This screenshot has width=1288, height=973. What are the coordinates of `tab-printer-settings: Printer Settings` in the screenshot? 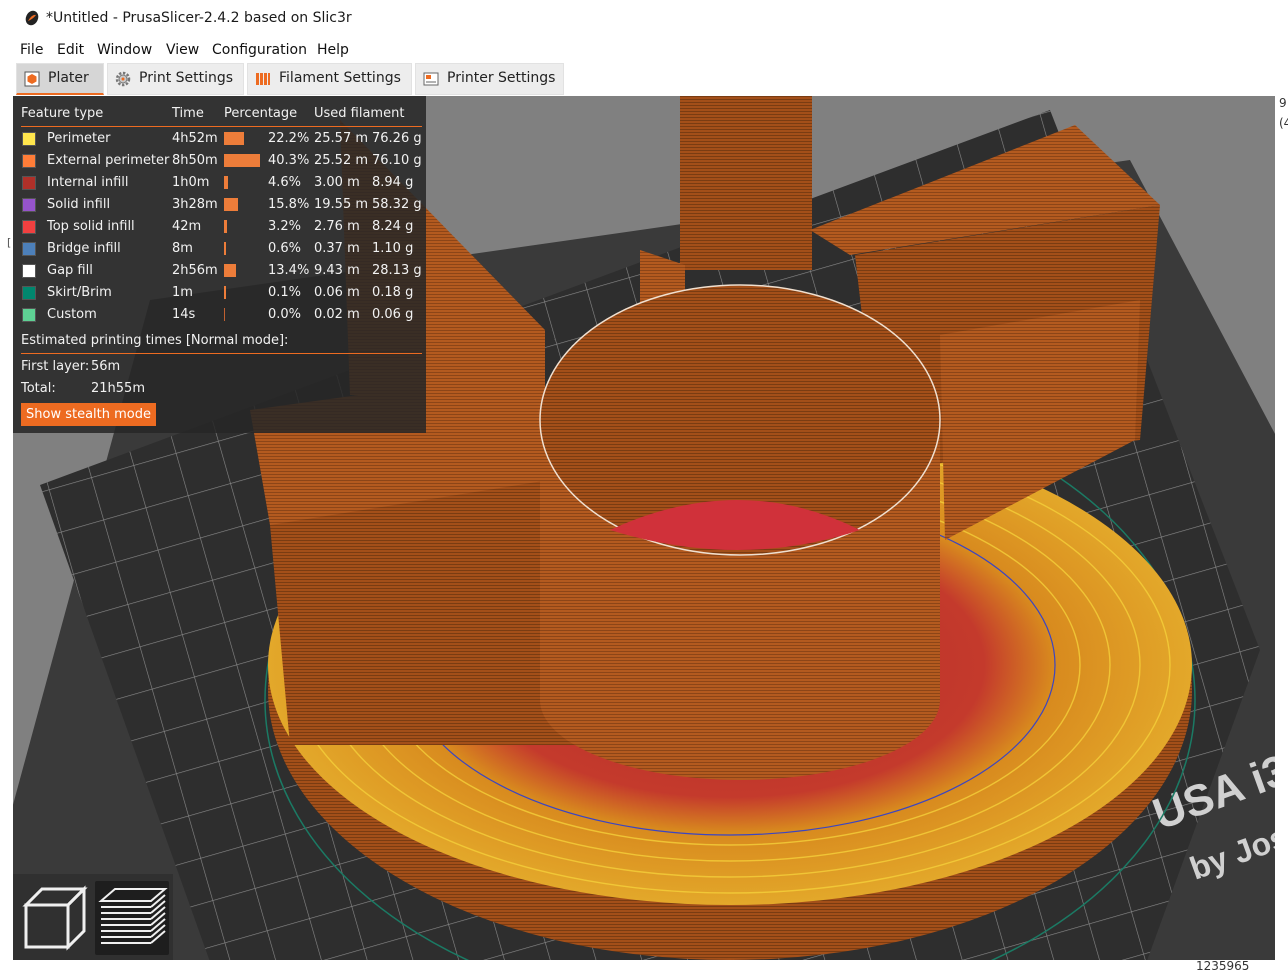 It's located at (489, 79).